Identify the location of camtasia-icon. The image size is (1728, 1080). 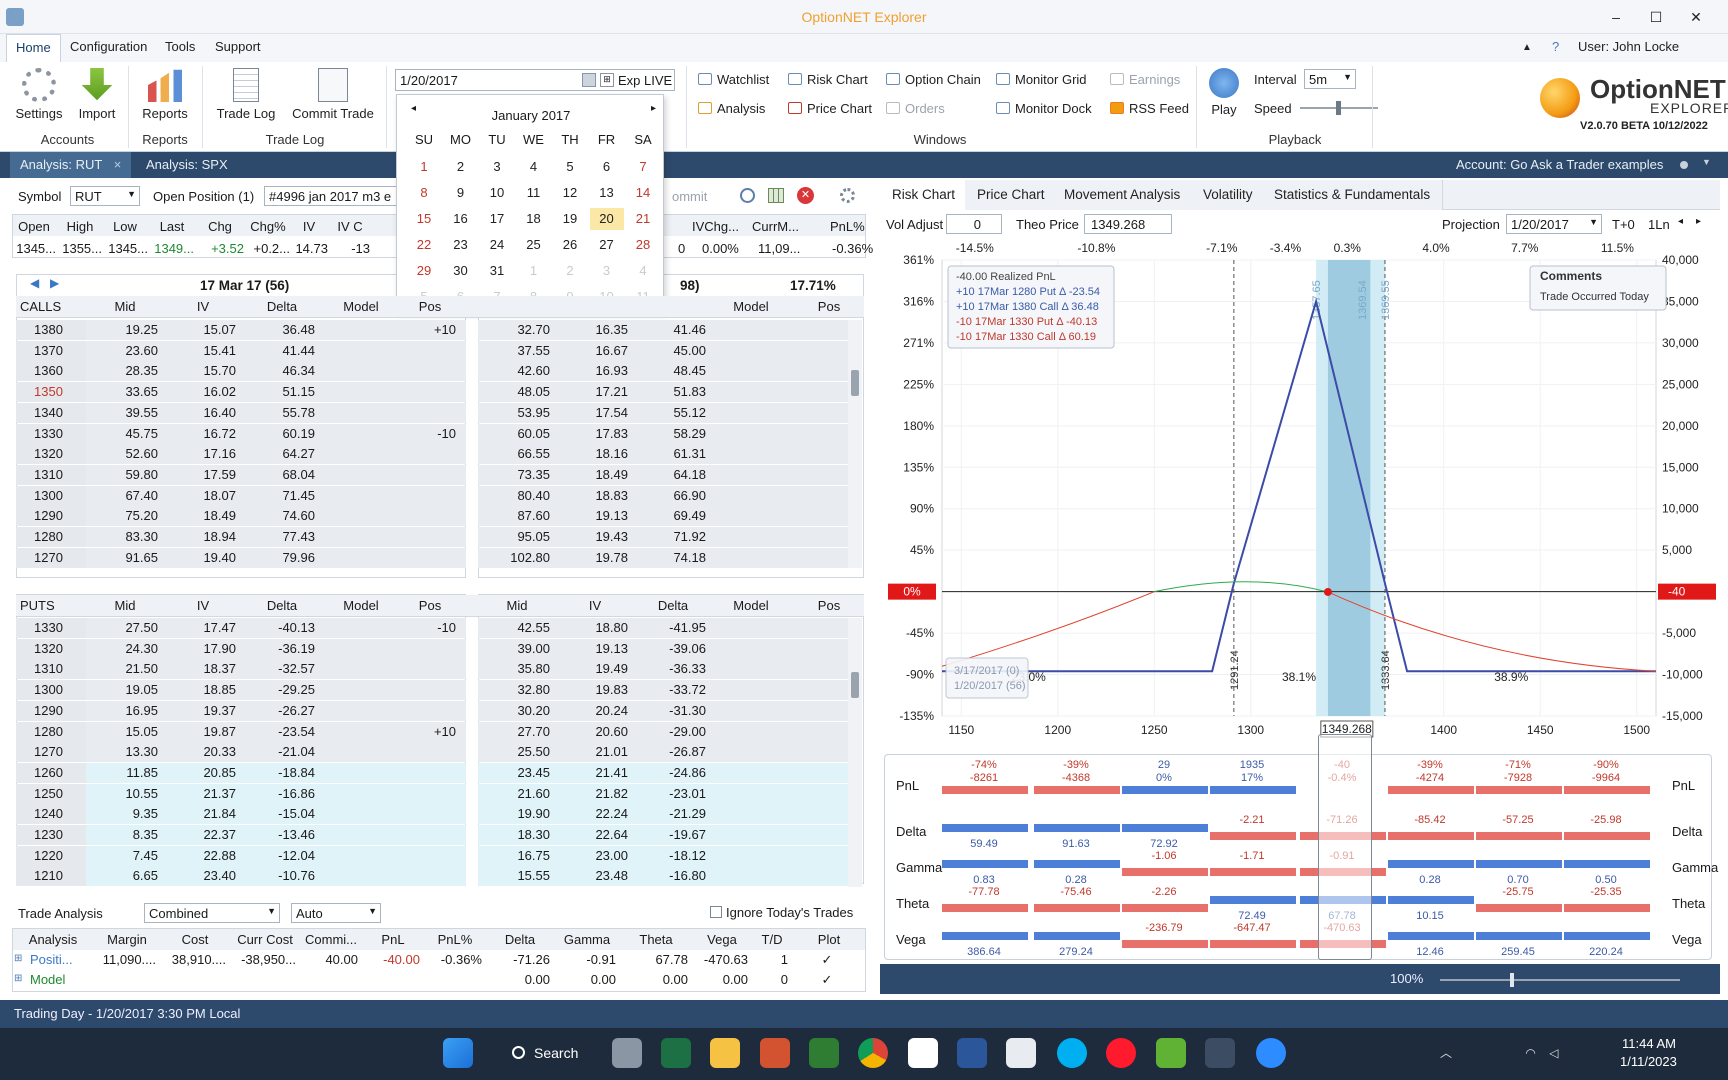
(1171, 1053).